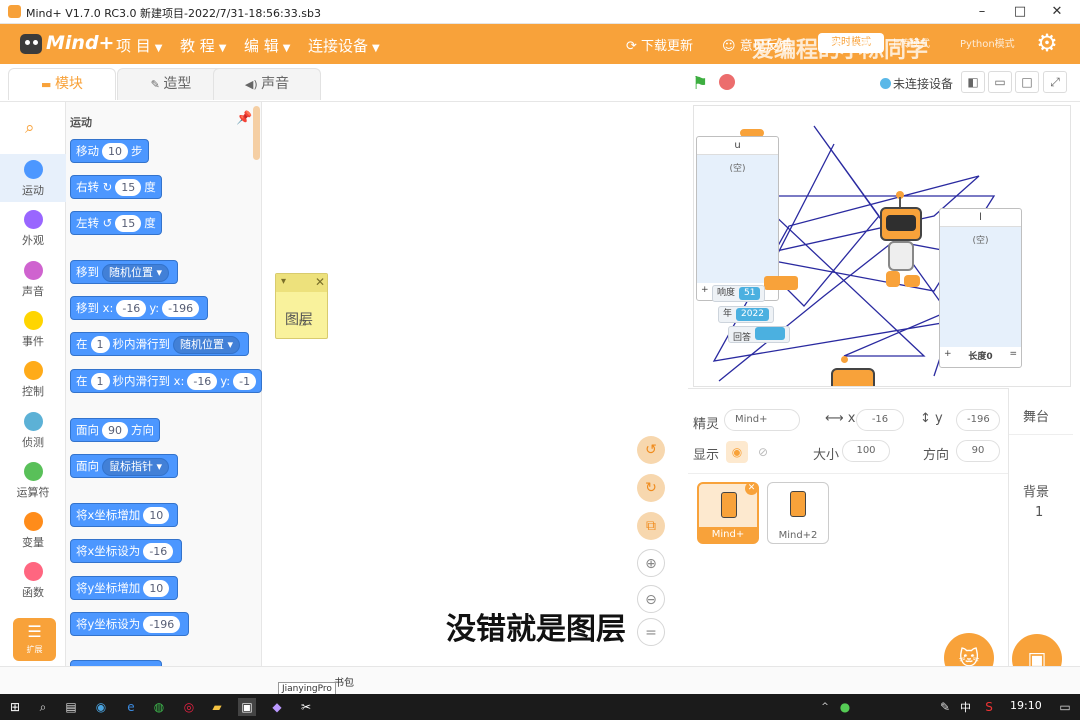 The width and height of the screenshot is (1080, 720). Describe the element at coordinates (866, 451) in the screenshot. I see `size-input: 100` at that location.